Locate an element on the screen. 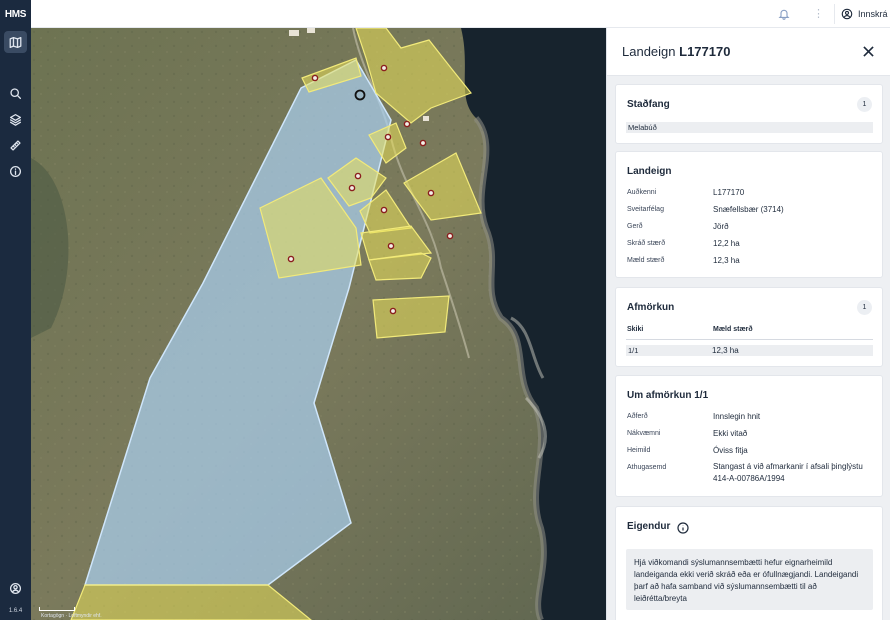  afmorkun-card: Afmörkun 1 Skiki Mæld stærð 1/1 12,3 ha is located at coordinates (749, 327).